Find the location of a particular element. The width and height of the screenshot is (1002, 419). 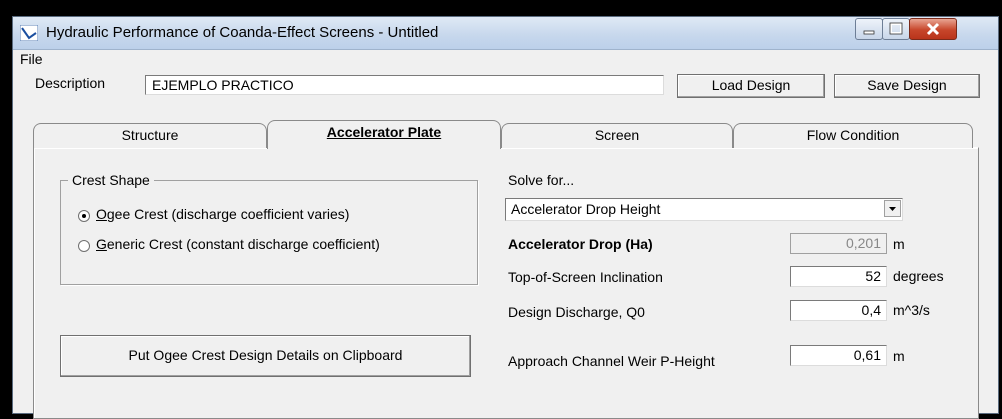

menu-bar: File is located at coordinates (505, 60).